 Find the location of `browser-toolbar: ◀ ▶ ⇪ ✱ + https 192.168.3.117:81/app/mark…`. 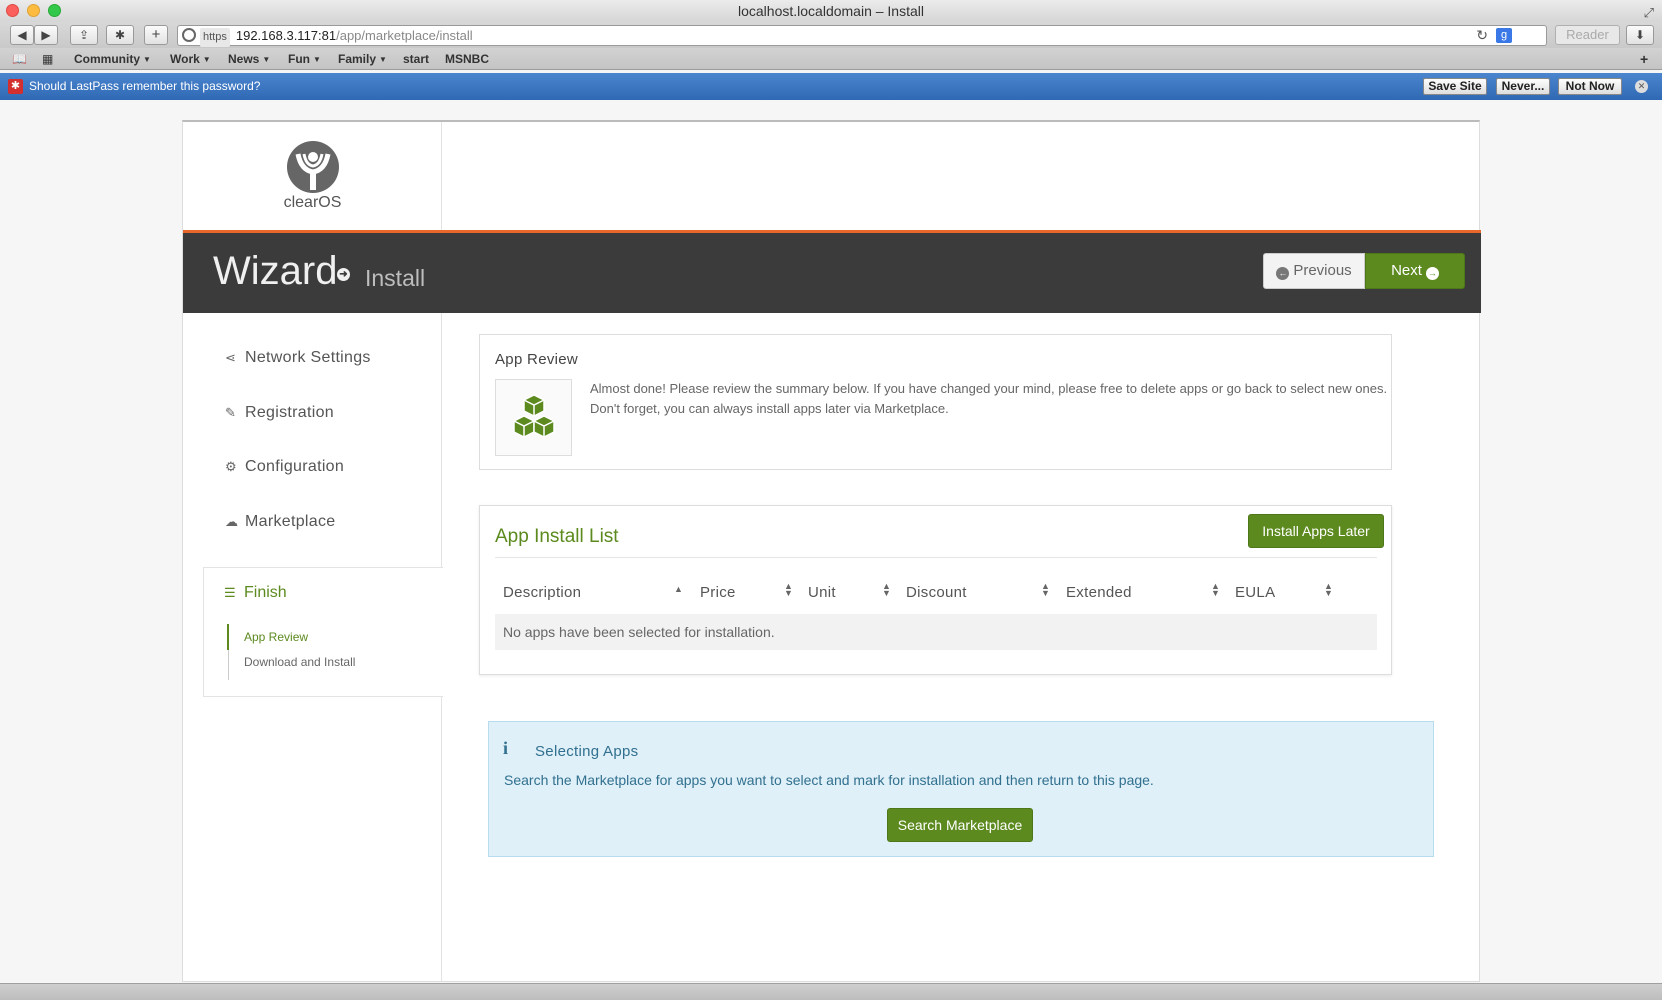

browser-toolbar: ◀ ▶ ⇪ ✱ + https 192.168.3.117:81/app/mark… is located at coordinates (831, 35).